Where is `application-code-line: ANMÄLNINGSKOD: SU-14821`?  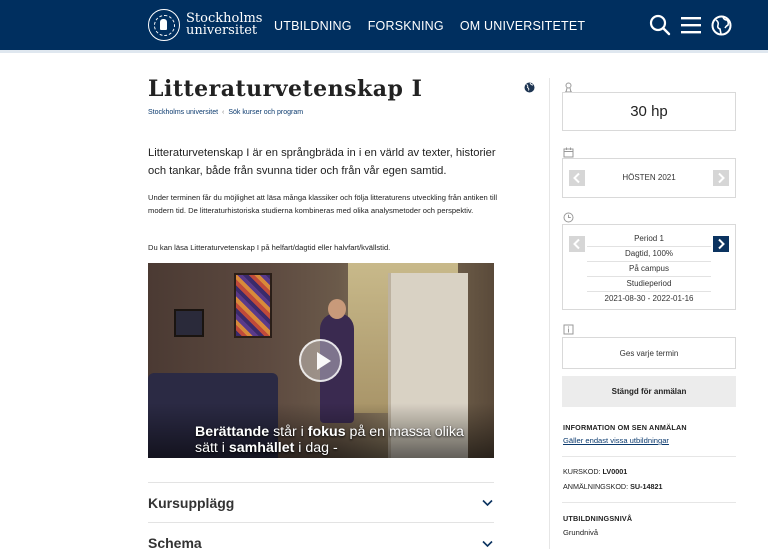 application-code-line: ANMÄLNINGSKOD: SU-14821 is located at coordinates (612, 486).